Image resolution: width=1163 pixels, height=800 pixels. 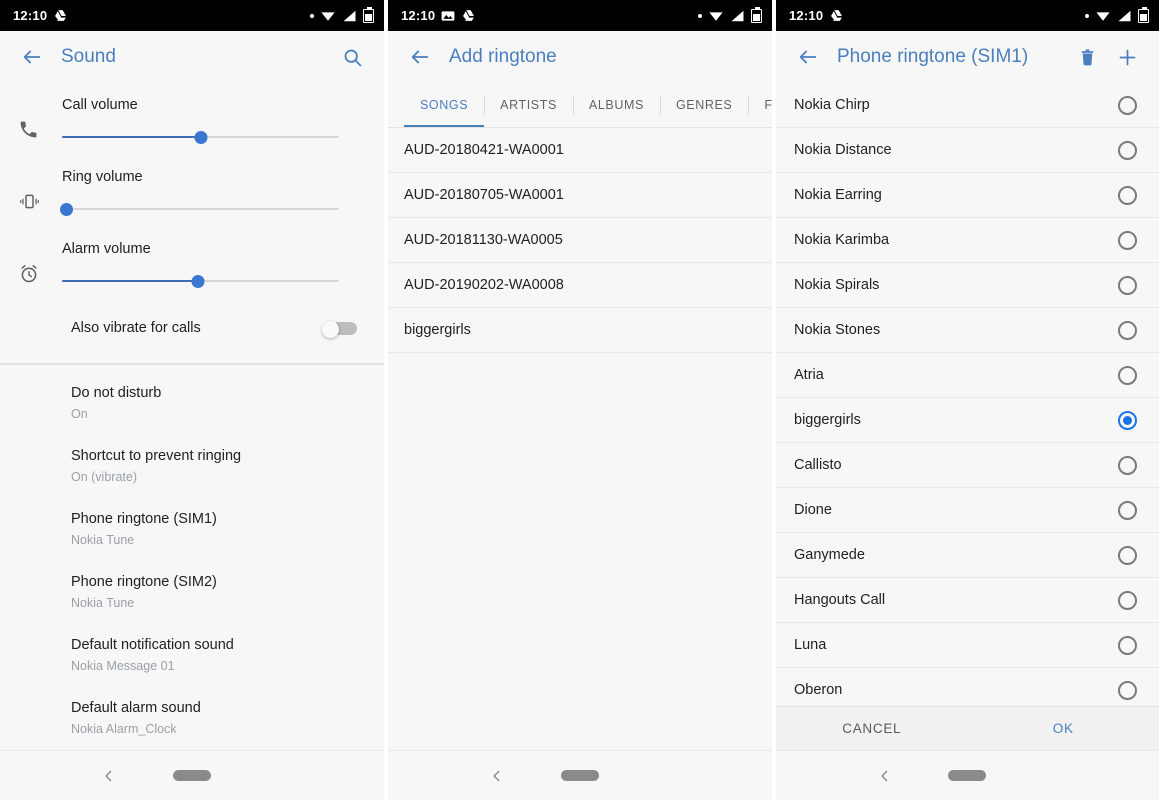 What do you see at coordinates (448, 16) in the screenshot?
I see `photo-icon` at bounding box center [448, 16].